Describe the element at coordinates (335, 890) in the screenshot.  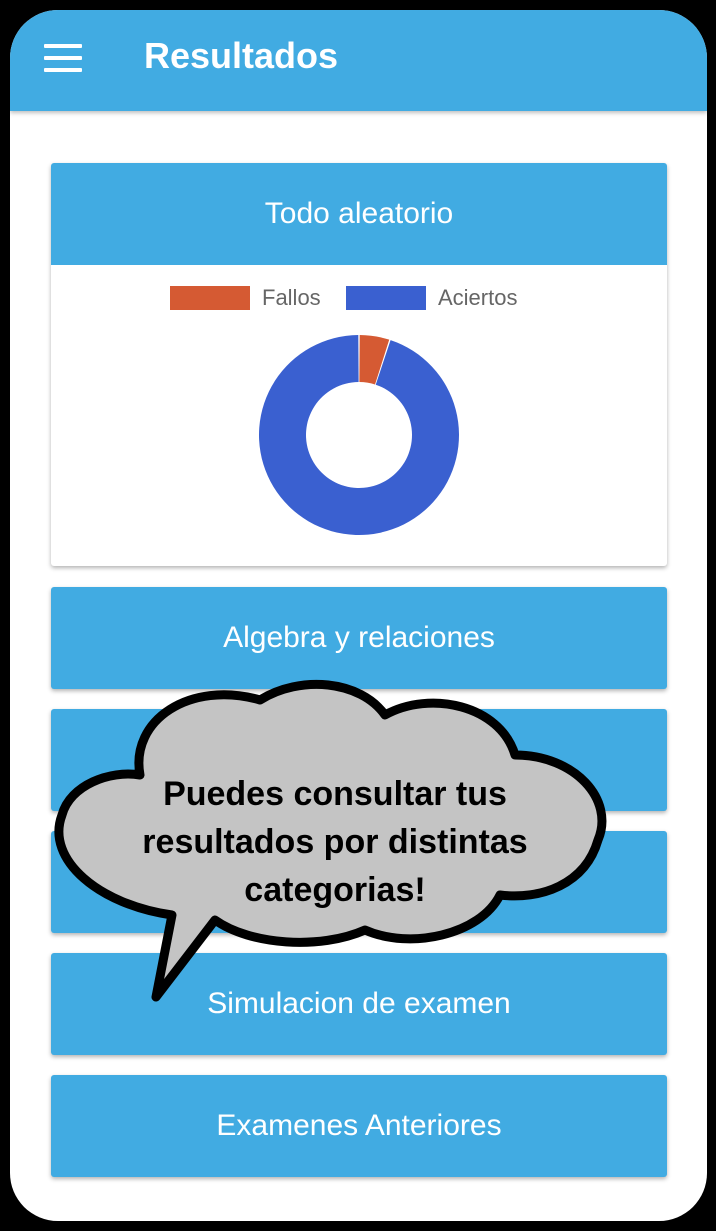
I see `speech-bubble-line-3: categorias!` at that location.